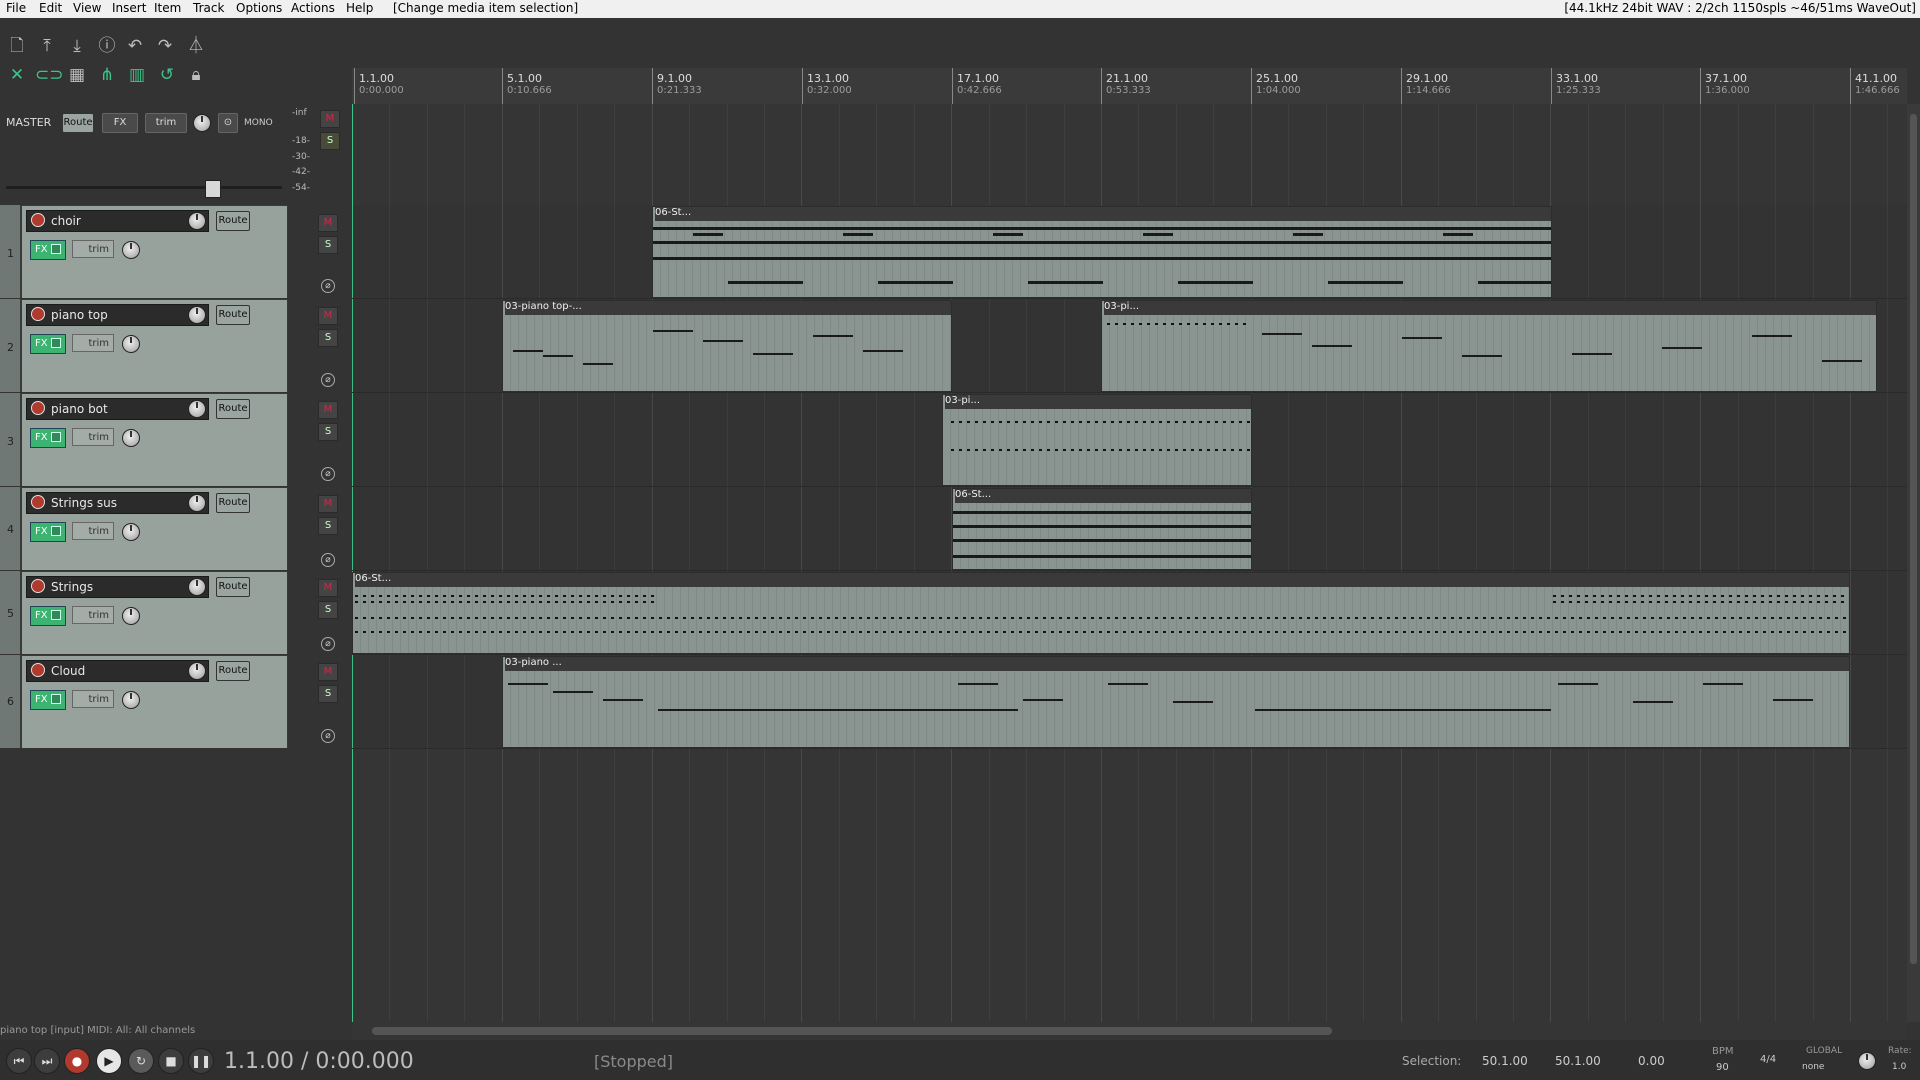 This screenshot has width=1920, height=1080. Describe the element at coordinates (208, 8) in the screenshot. I see `menu-track: Track` at that location.